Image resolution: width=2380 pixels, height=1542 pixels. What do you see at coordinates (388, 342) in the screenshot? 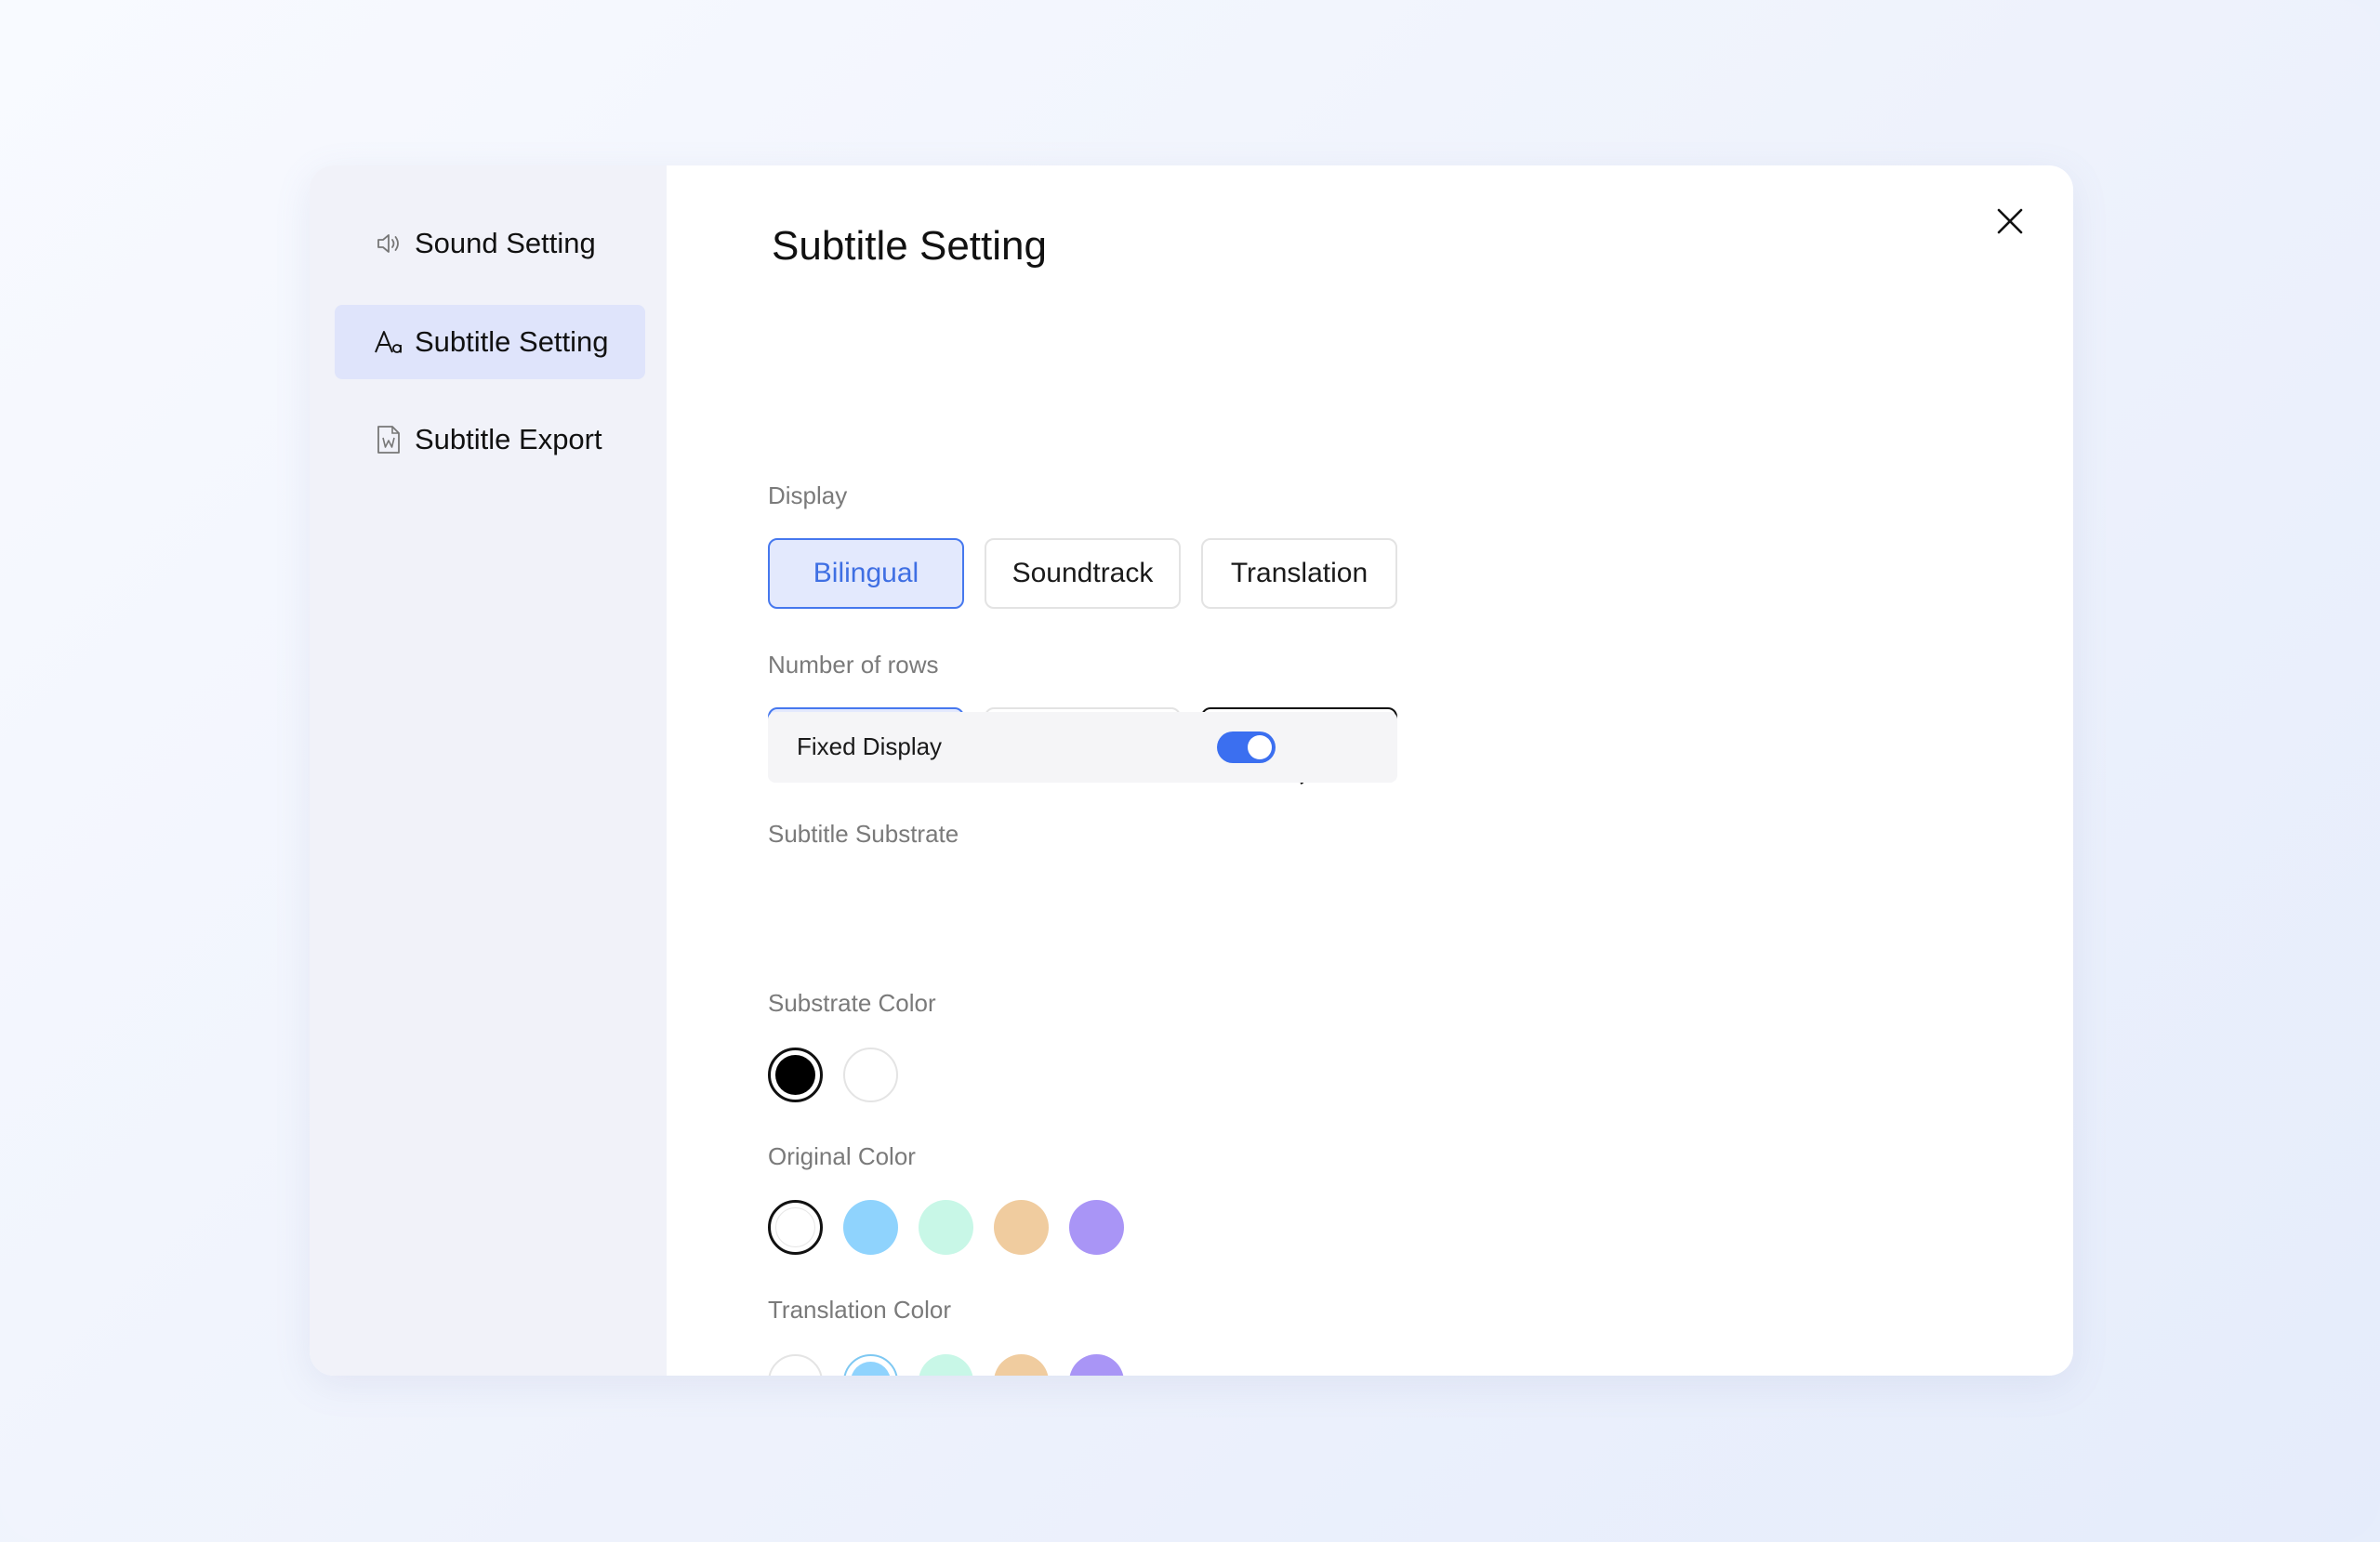
I see `font-icon` at bounding box center [388, 342].